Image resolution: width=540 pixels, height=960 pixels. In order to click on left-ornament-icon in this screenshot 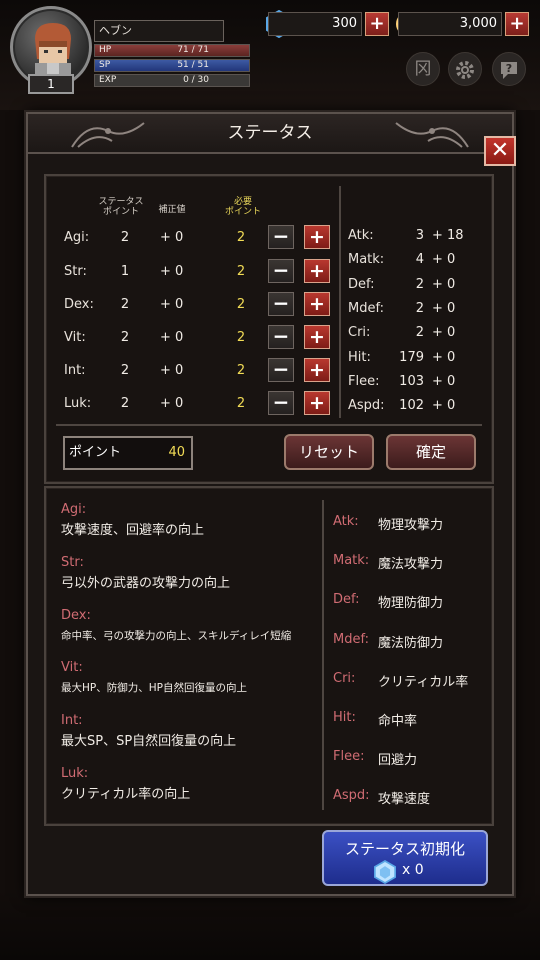, I will do `click(108, 135)`.